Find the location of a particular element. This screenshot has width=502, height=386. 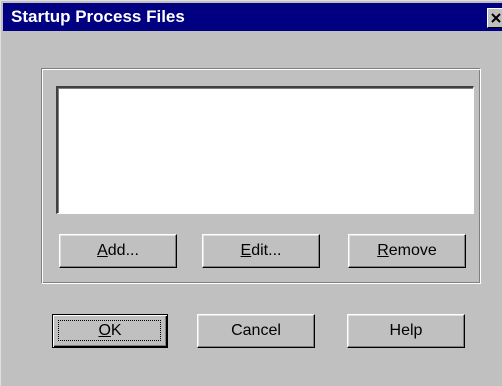

cancel-label: Cancel is located at coordinates (256, 330).